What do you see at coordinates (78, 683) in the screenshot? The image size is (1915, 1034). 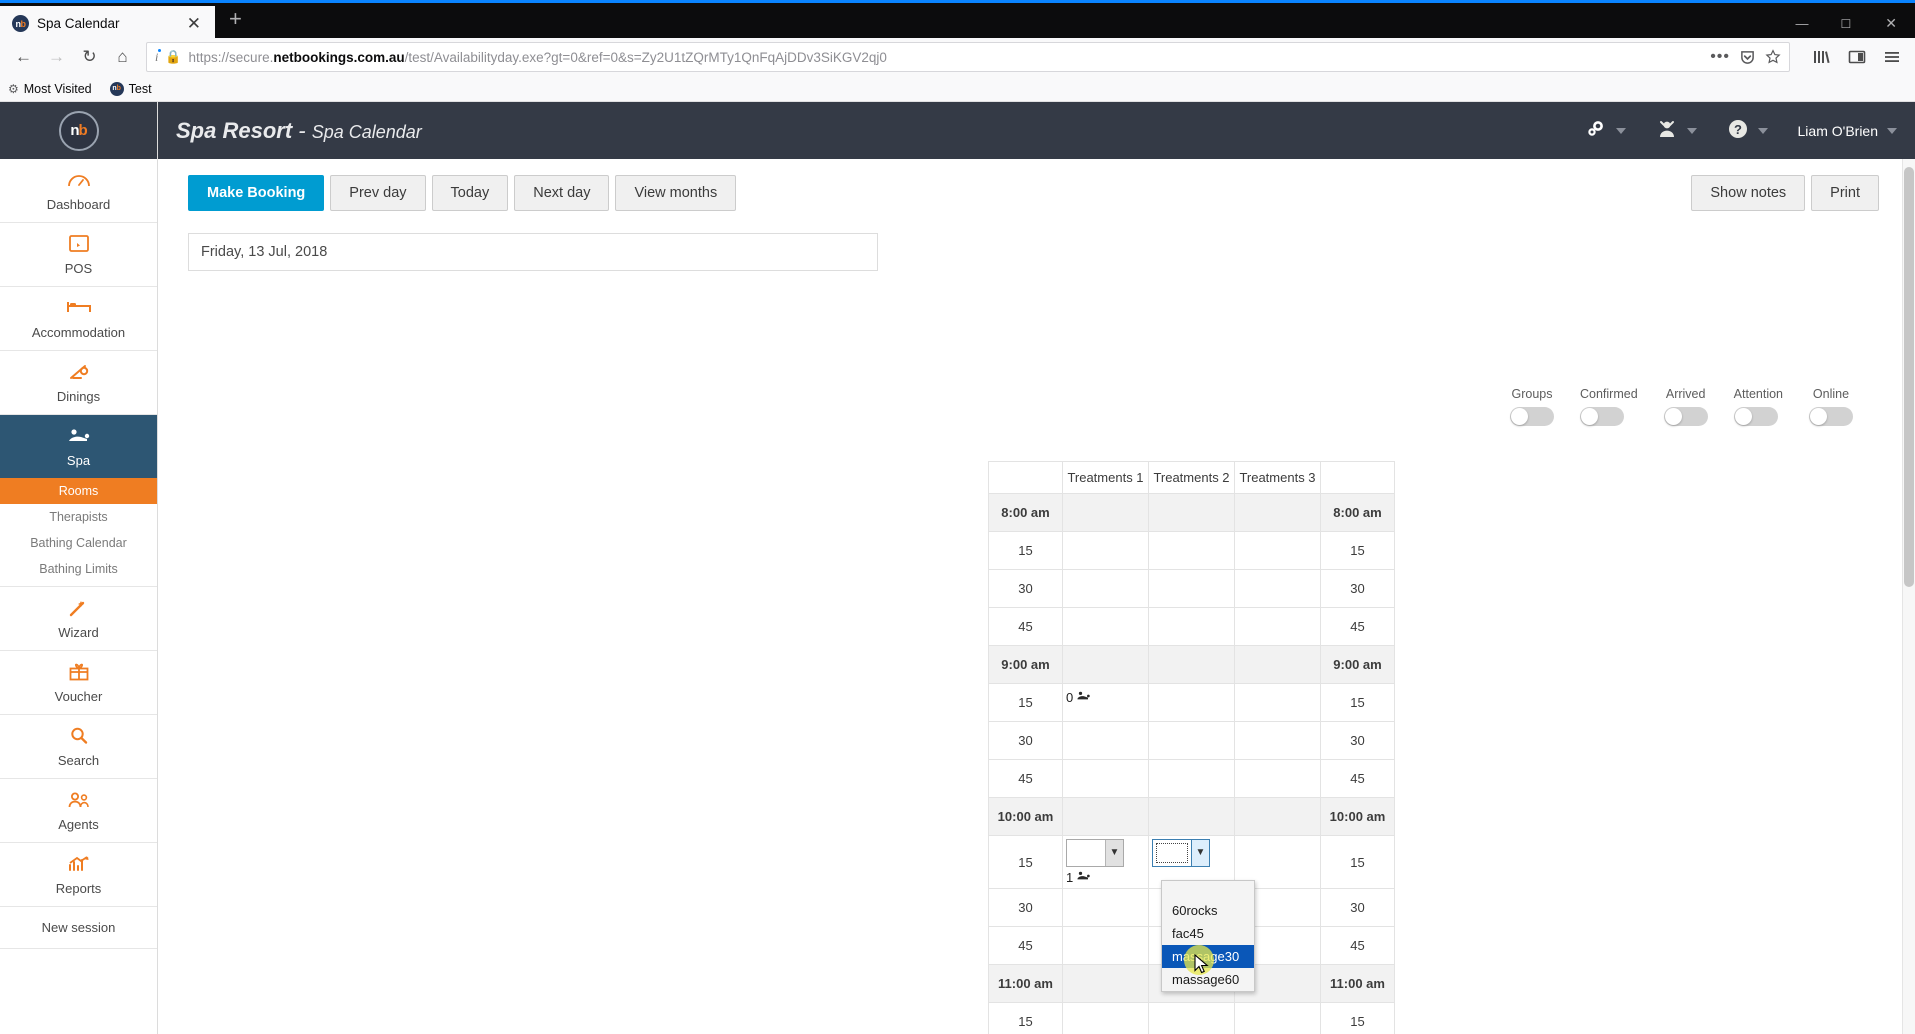 I see `sidebar-item-voucher: Voucher` at bounding box center [78, 683].